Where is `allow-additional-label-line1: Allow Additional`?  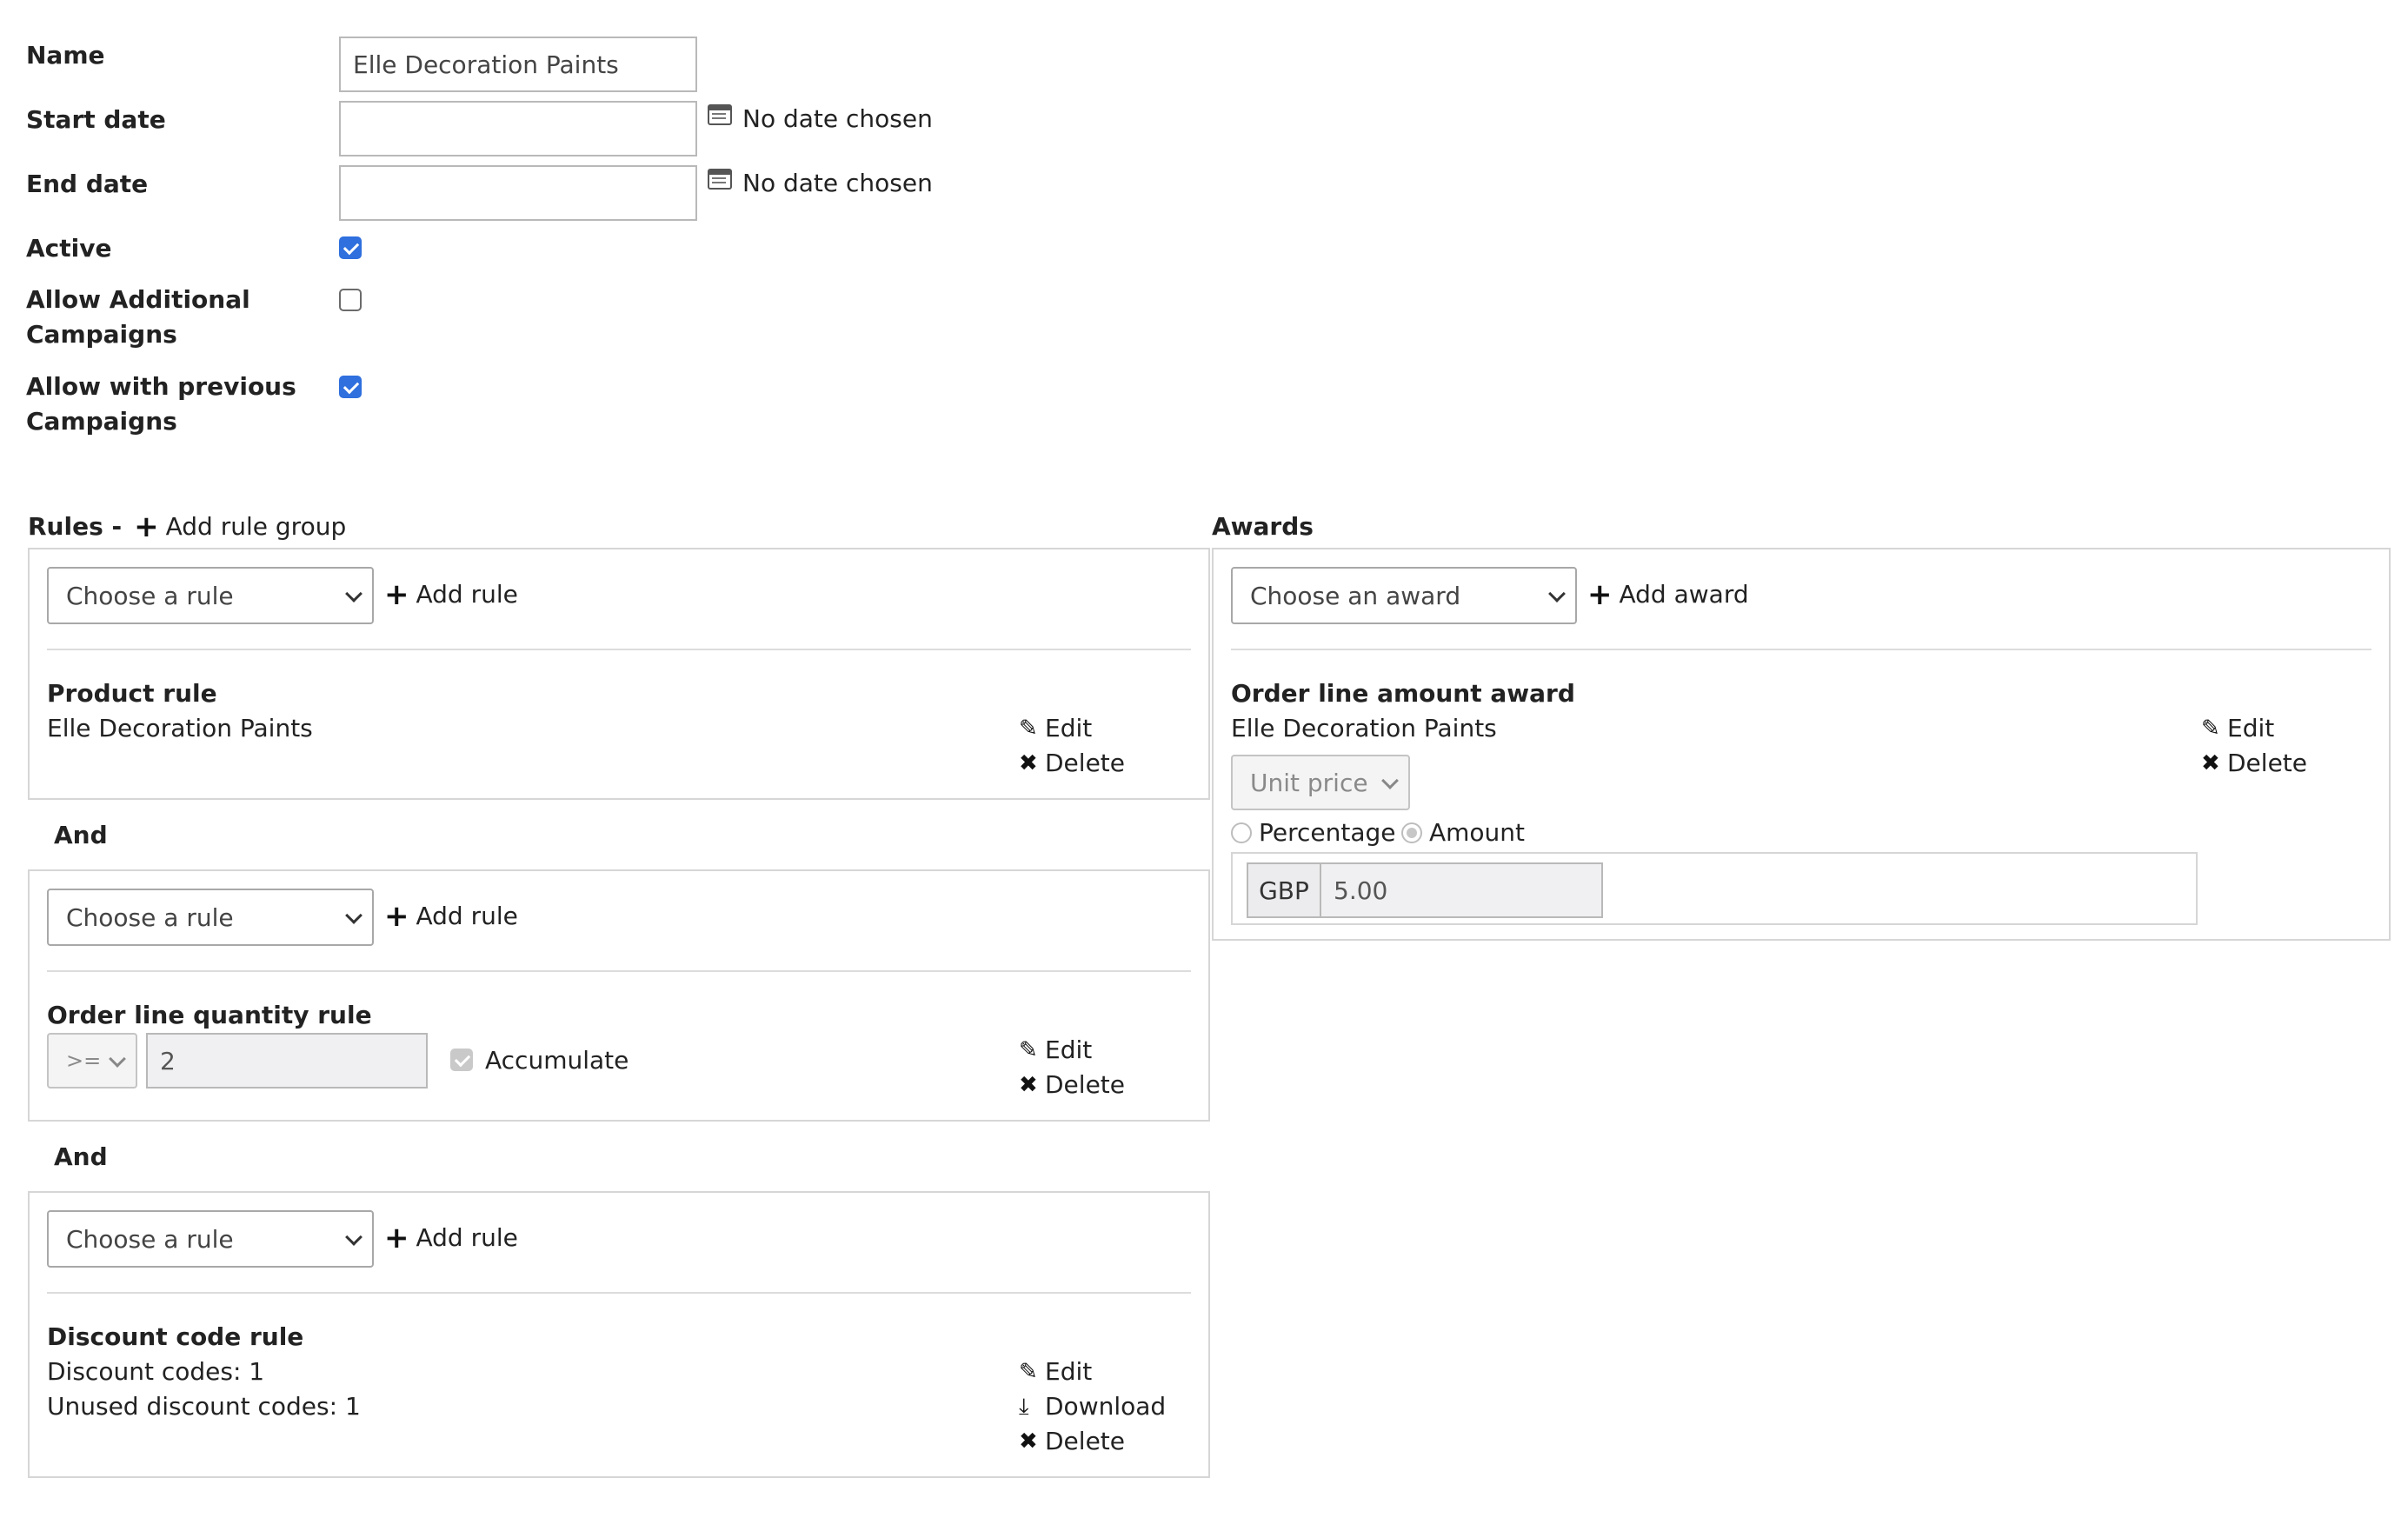 allow-additional-label-line1: Allow Additional is located at coordinates (138, 300).